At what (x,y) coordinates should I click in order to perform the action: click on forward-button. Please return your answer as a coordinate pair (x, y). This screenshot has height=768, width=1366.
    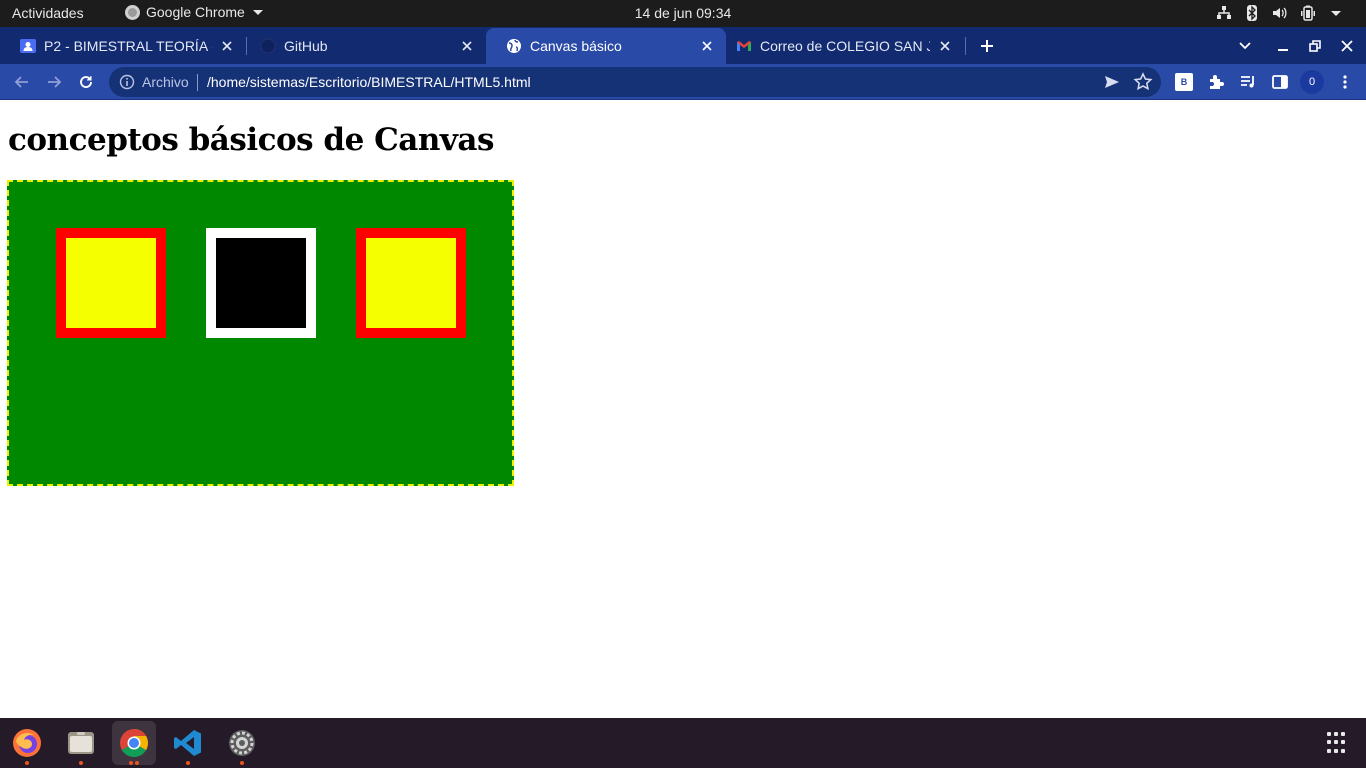
    Looking at the image, I should click on (54, 82).